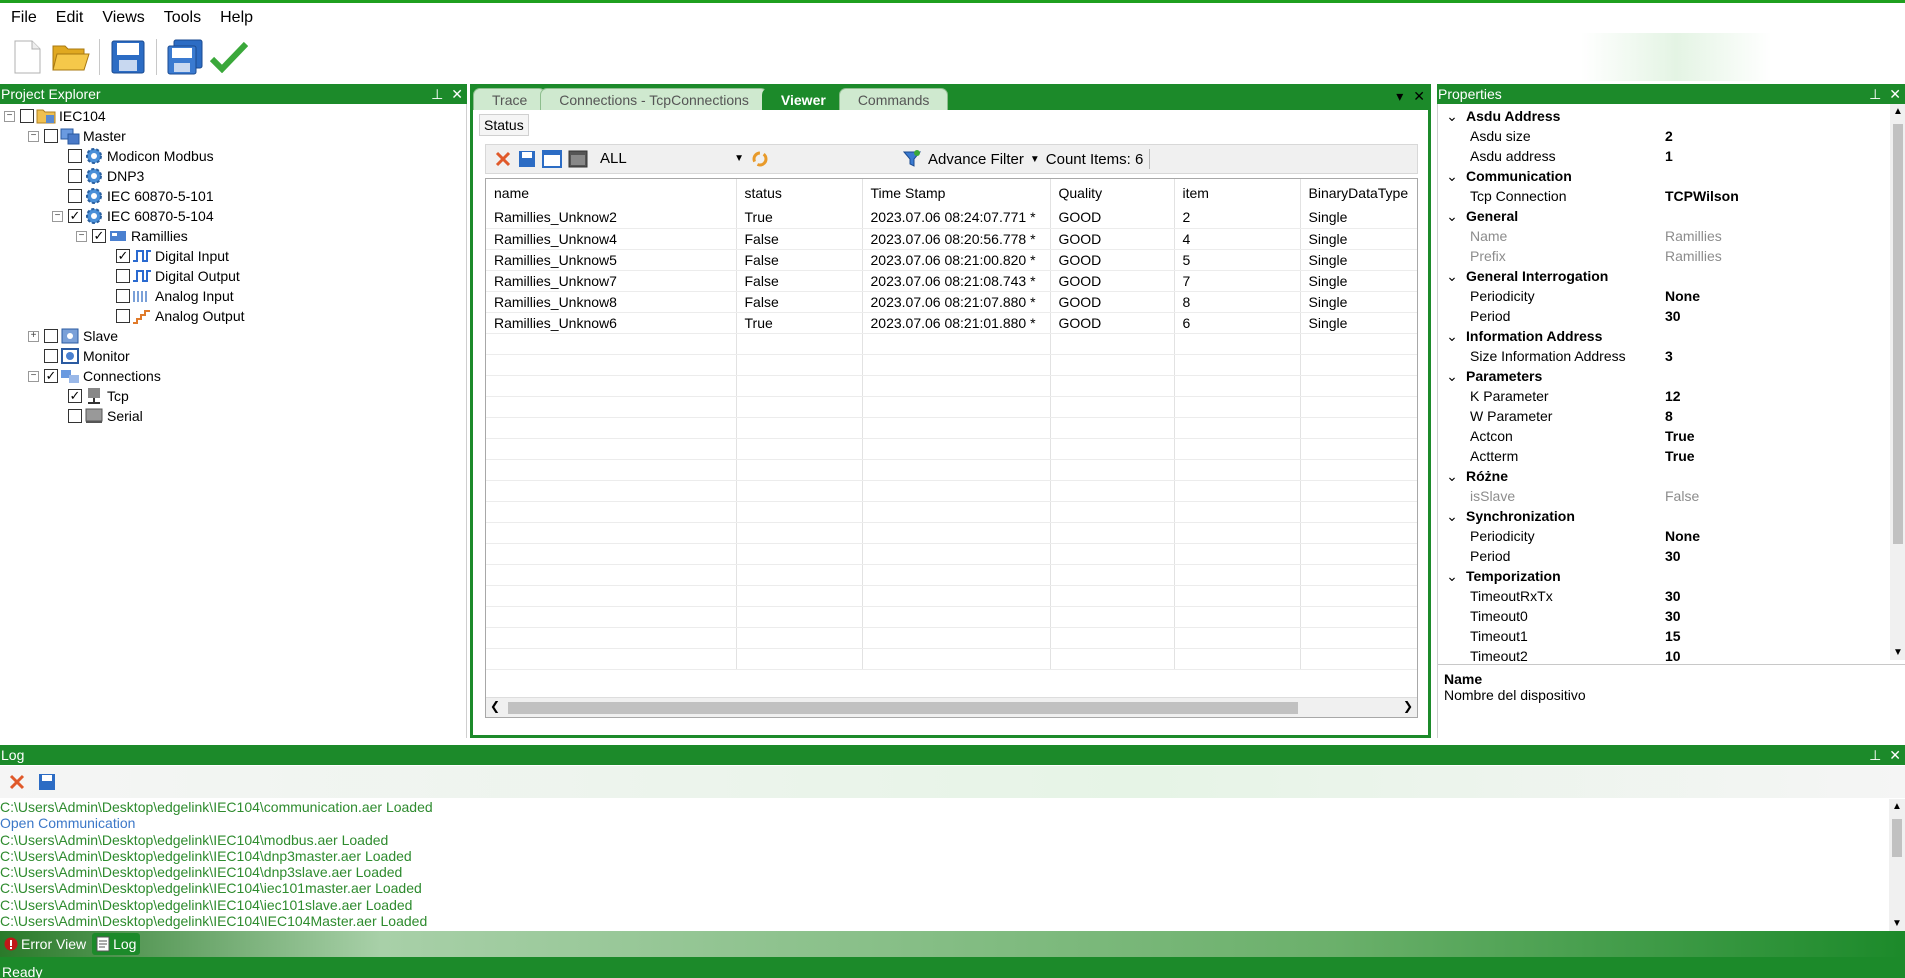  What do you see at coordinates (1664, 636) in the screenshot?
I see `property-row: Timeout1 15` at bounding box center [1664, 636].